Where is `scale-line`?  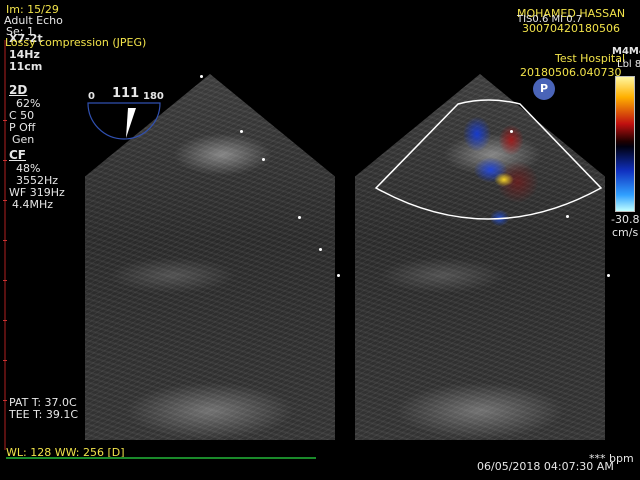
scale-line is located at coordinates (161, 458).